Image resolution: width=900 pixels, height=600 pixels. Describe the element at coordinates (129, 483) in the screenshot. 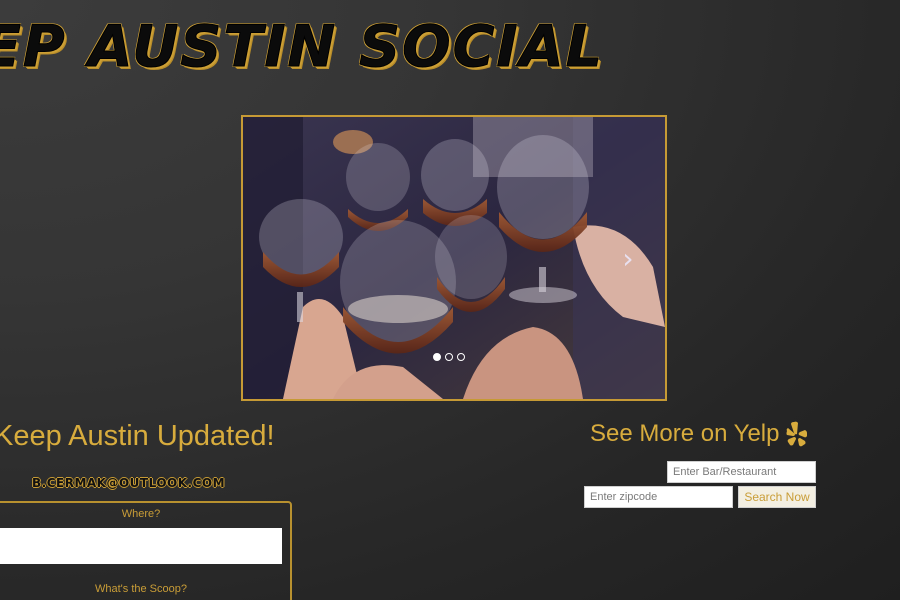

I see `contact-email: B.CERMAK@OUTLOOK.COM` at that location.